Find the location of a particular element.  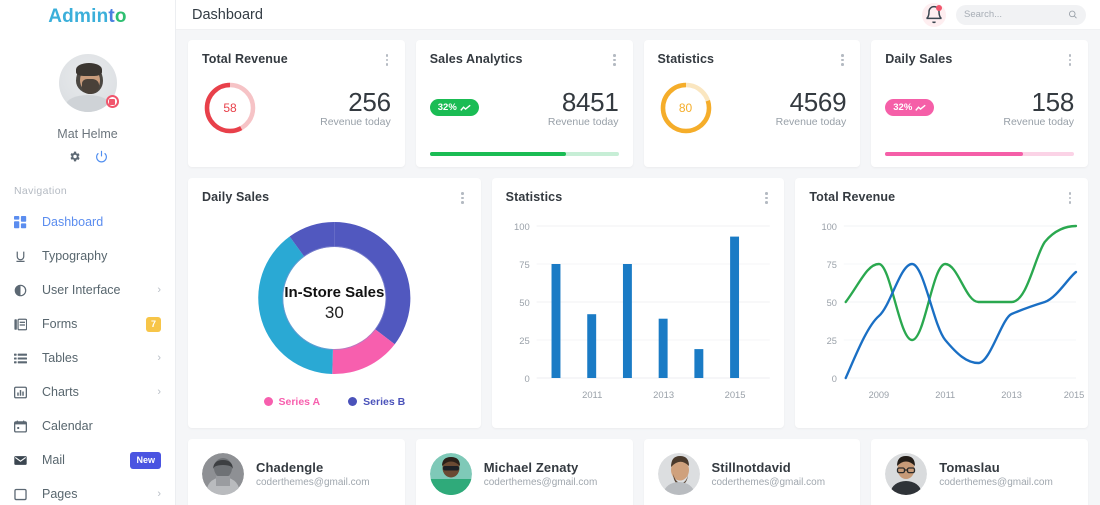

sidebar-item-calendar: Calendar is located at coordinates (87, 426).